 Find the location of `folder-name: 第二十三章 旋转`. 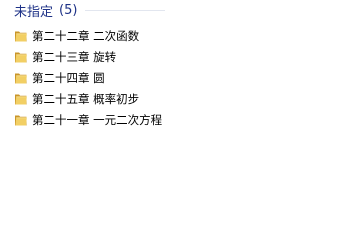

folder-name: 第二十三章 旋转 is located at coordinates (74, 56).